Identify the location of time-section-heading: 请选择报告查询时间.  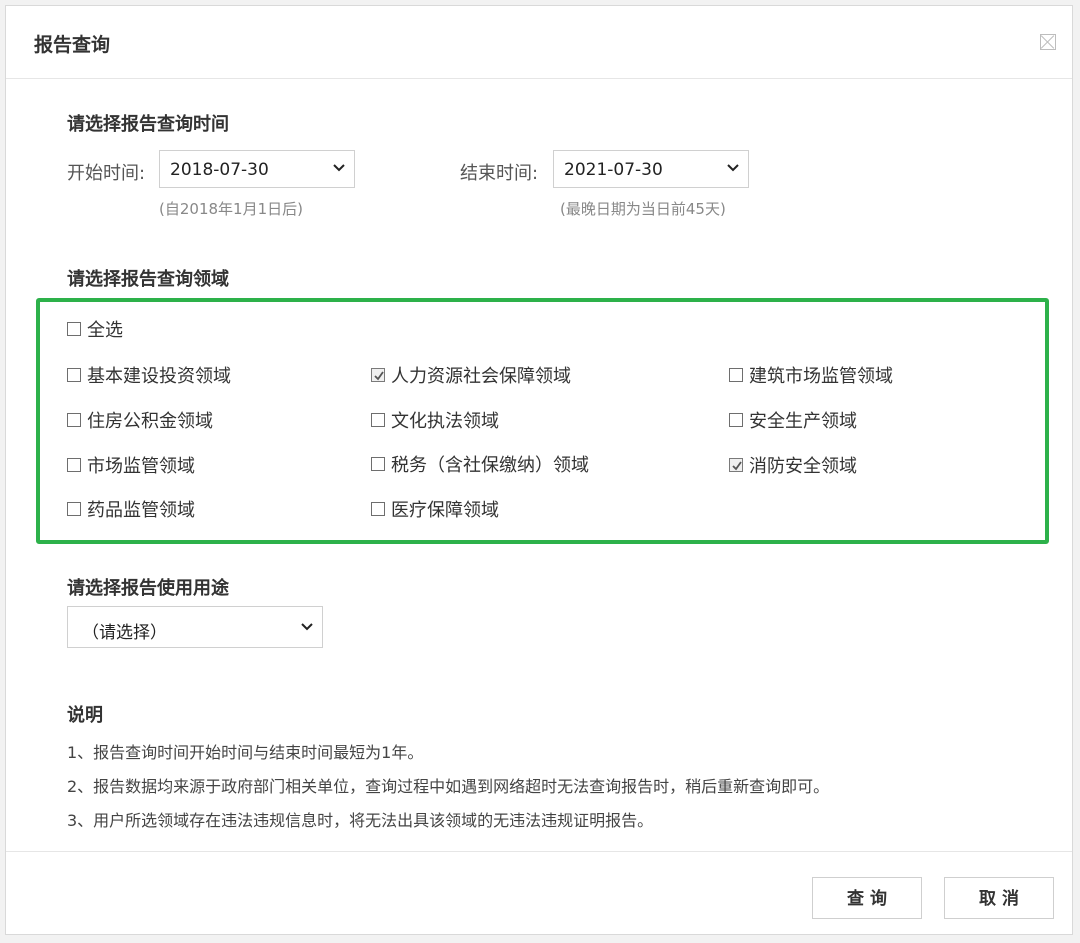
(148, 124).